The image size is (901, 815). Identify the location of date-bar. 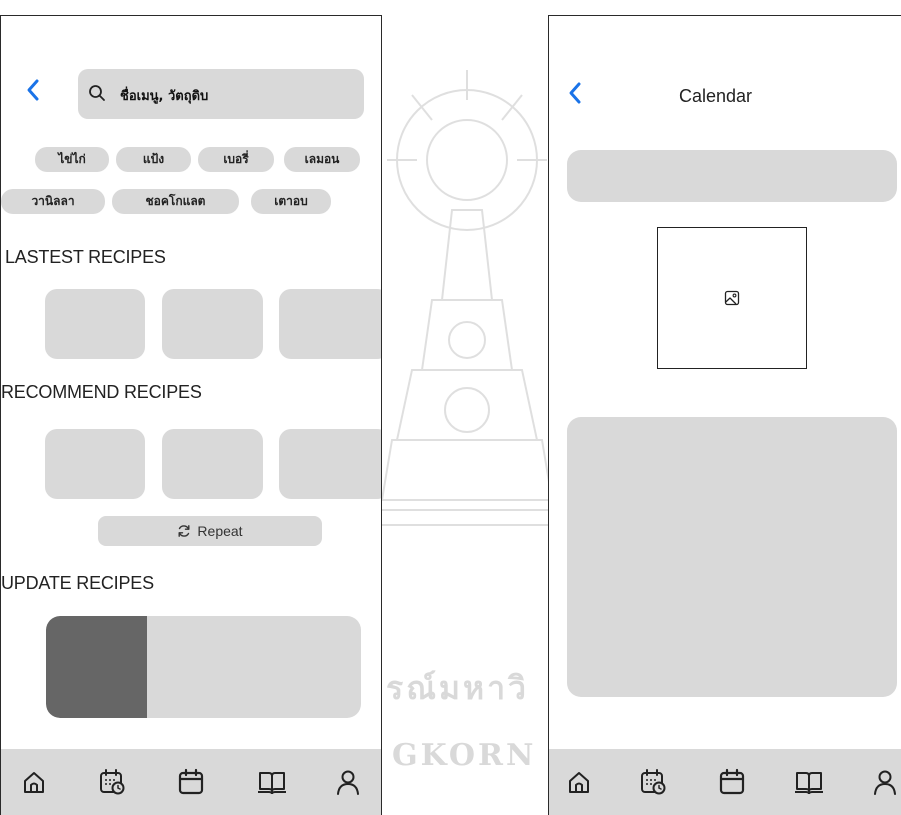
(732, 176).